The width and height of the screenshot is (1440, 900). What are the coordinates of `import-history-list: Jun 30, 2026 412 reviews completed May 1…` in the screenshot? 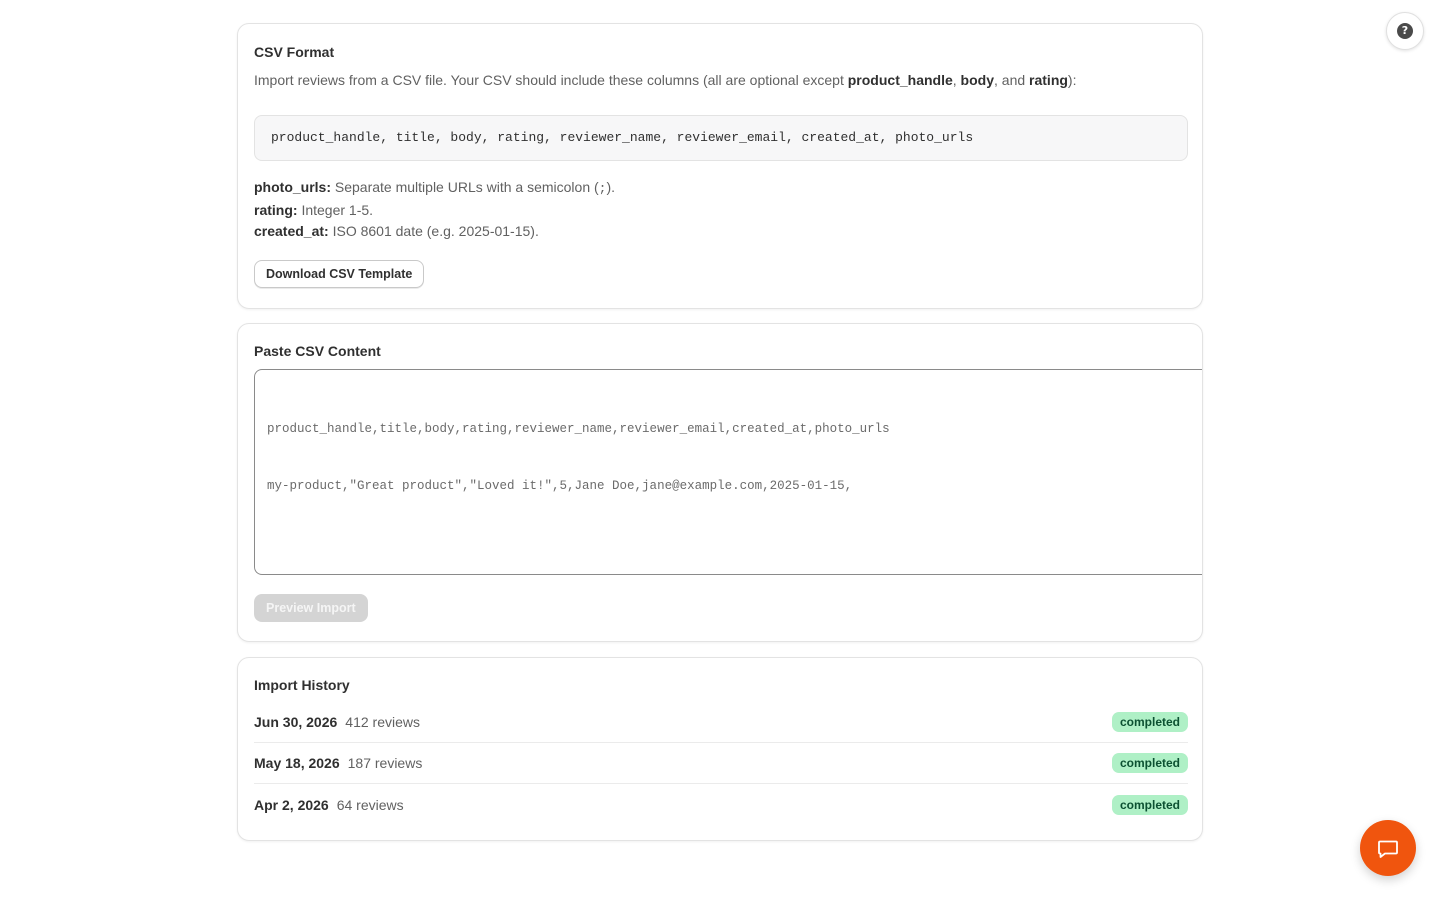 It's located at (721, 763).